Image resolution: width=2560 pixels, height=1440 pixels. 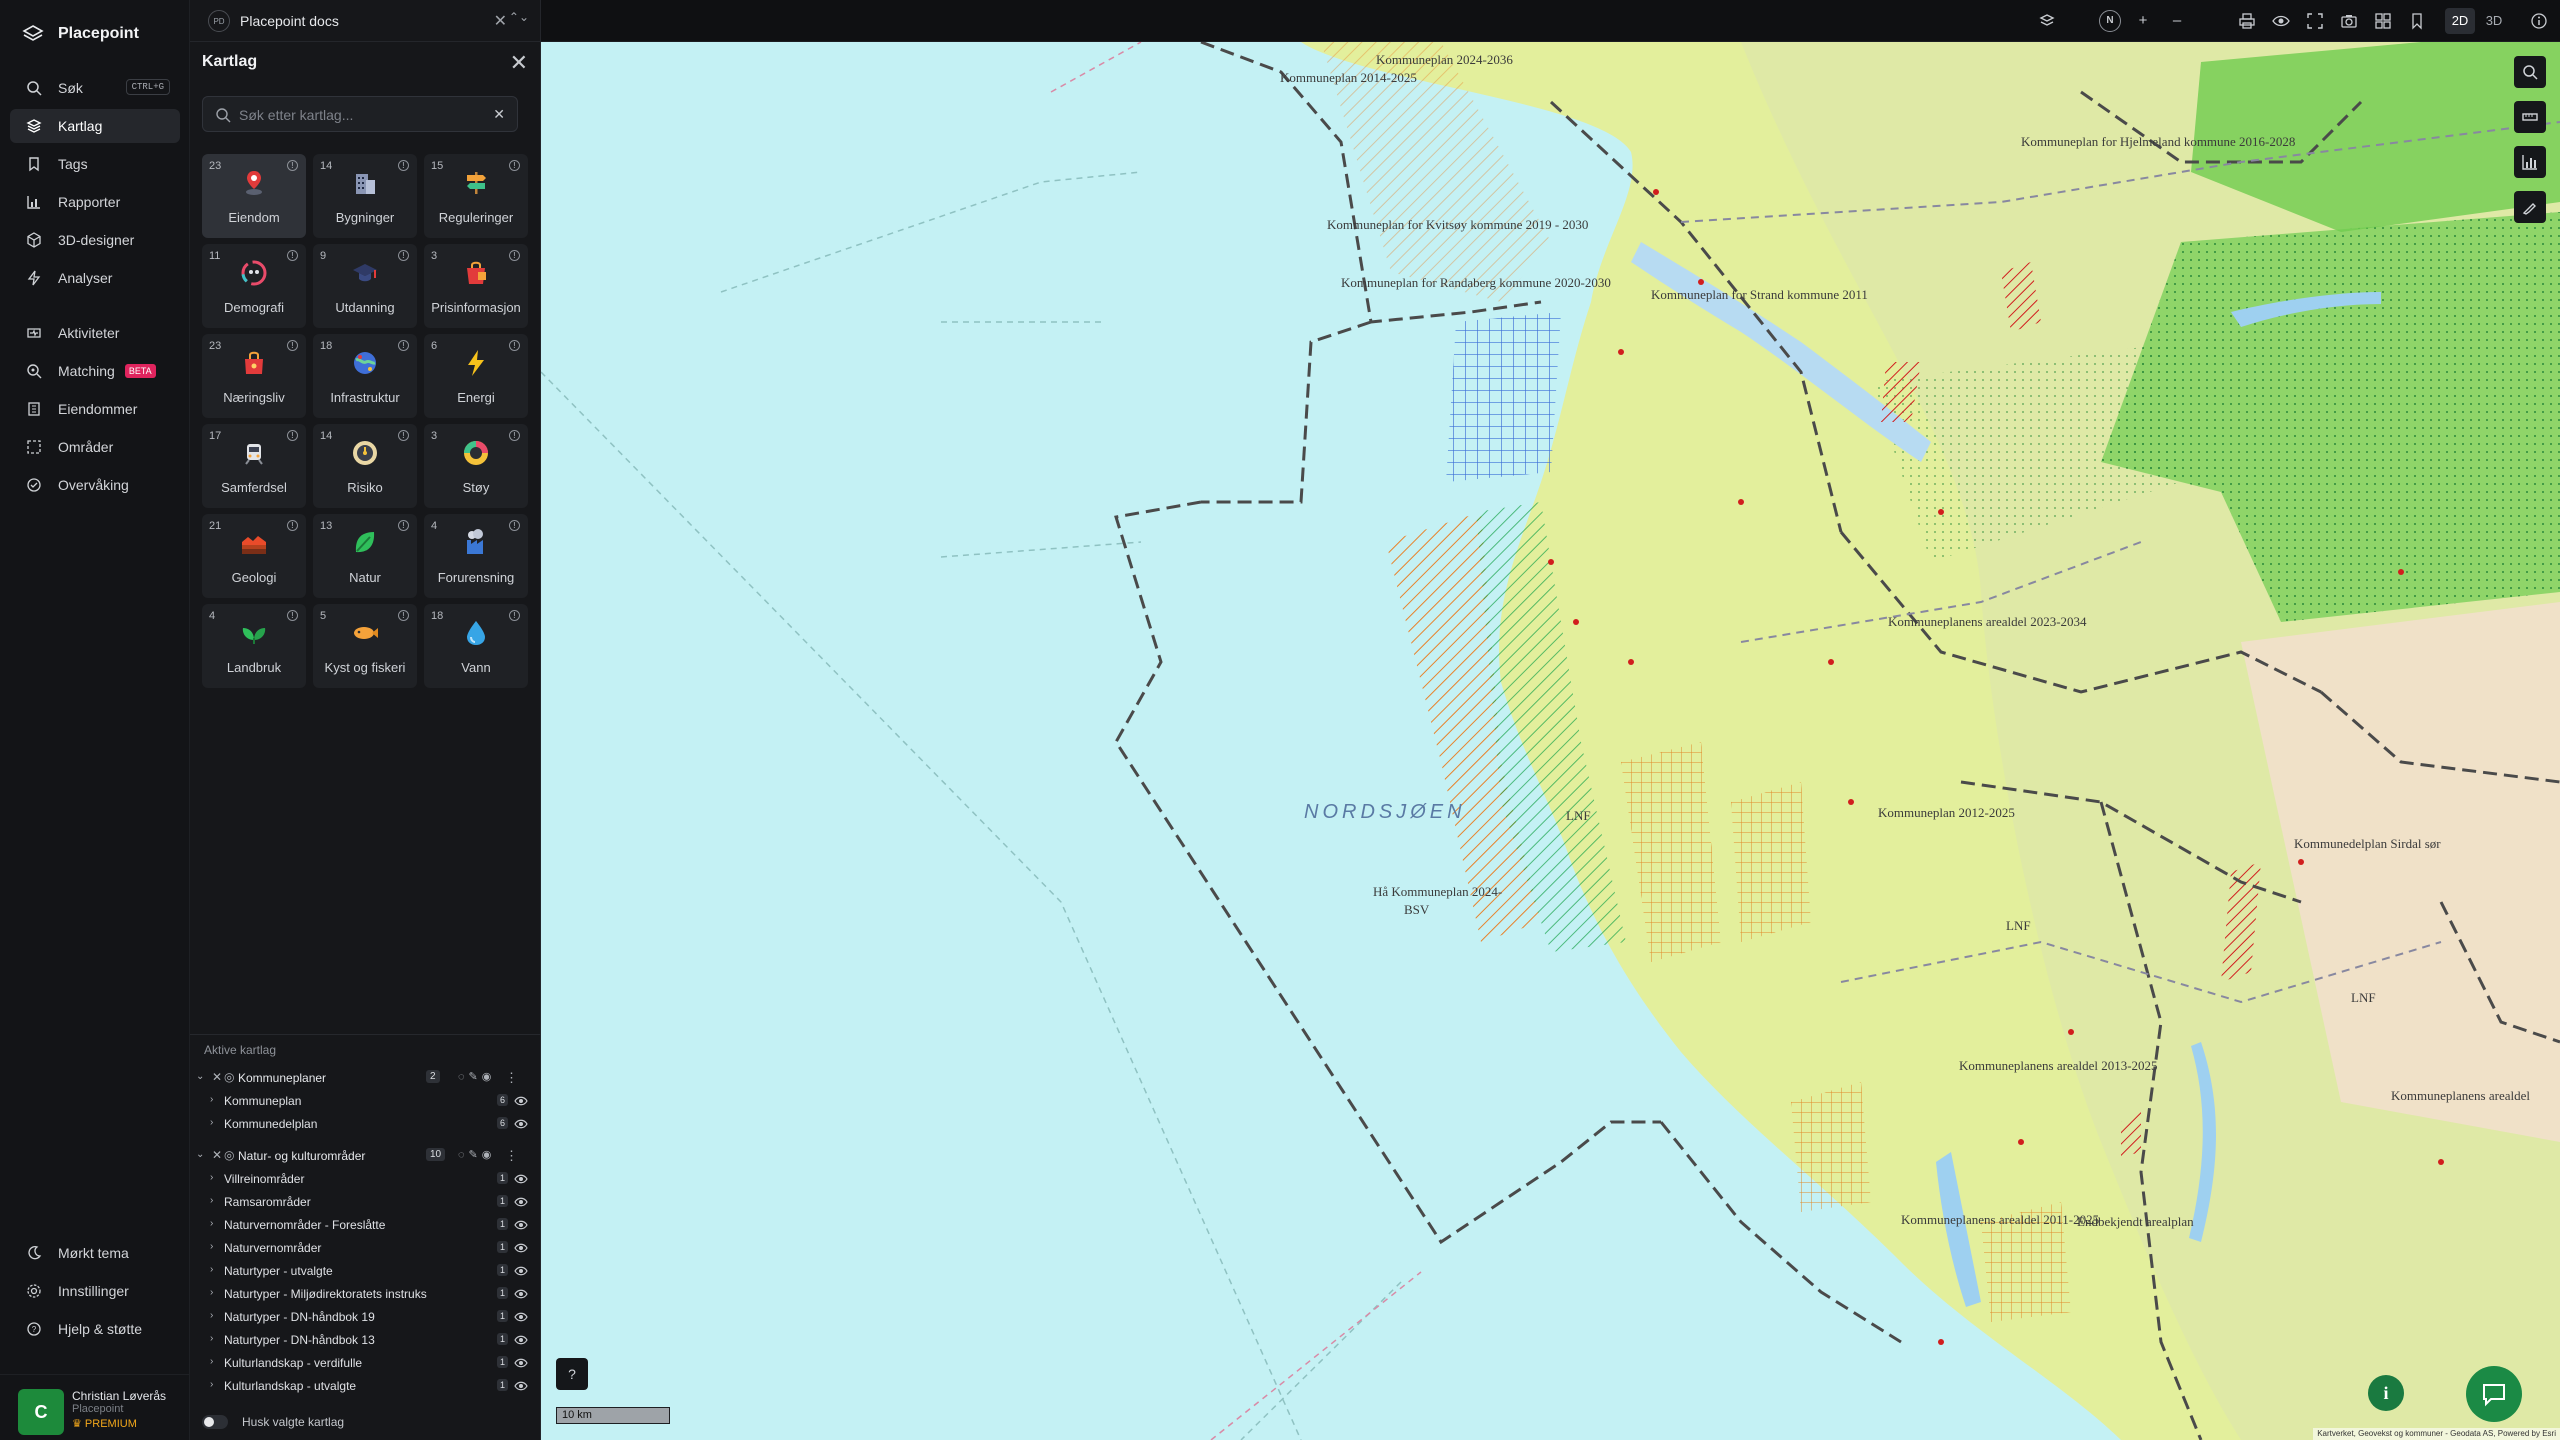 What do you see at coordinates (519, 63) in the screenshot?
I see `close-panel-icon: ✕` at bounding box center [519, 63].